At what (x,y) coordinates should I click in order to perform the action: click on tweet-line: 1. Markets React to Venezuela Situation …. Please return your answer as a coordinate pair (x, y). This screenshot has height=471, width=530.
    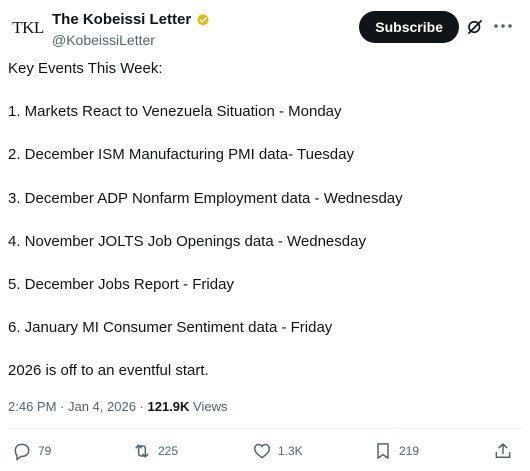
    Looking at the image, I should click on (175, 111).